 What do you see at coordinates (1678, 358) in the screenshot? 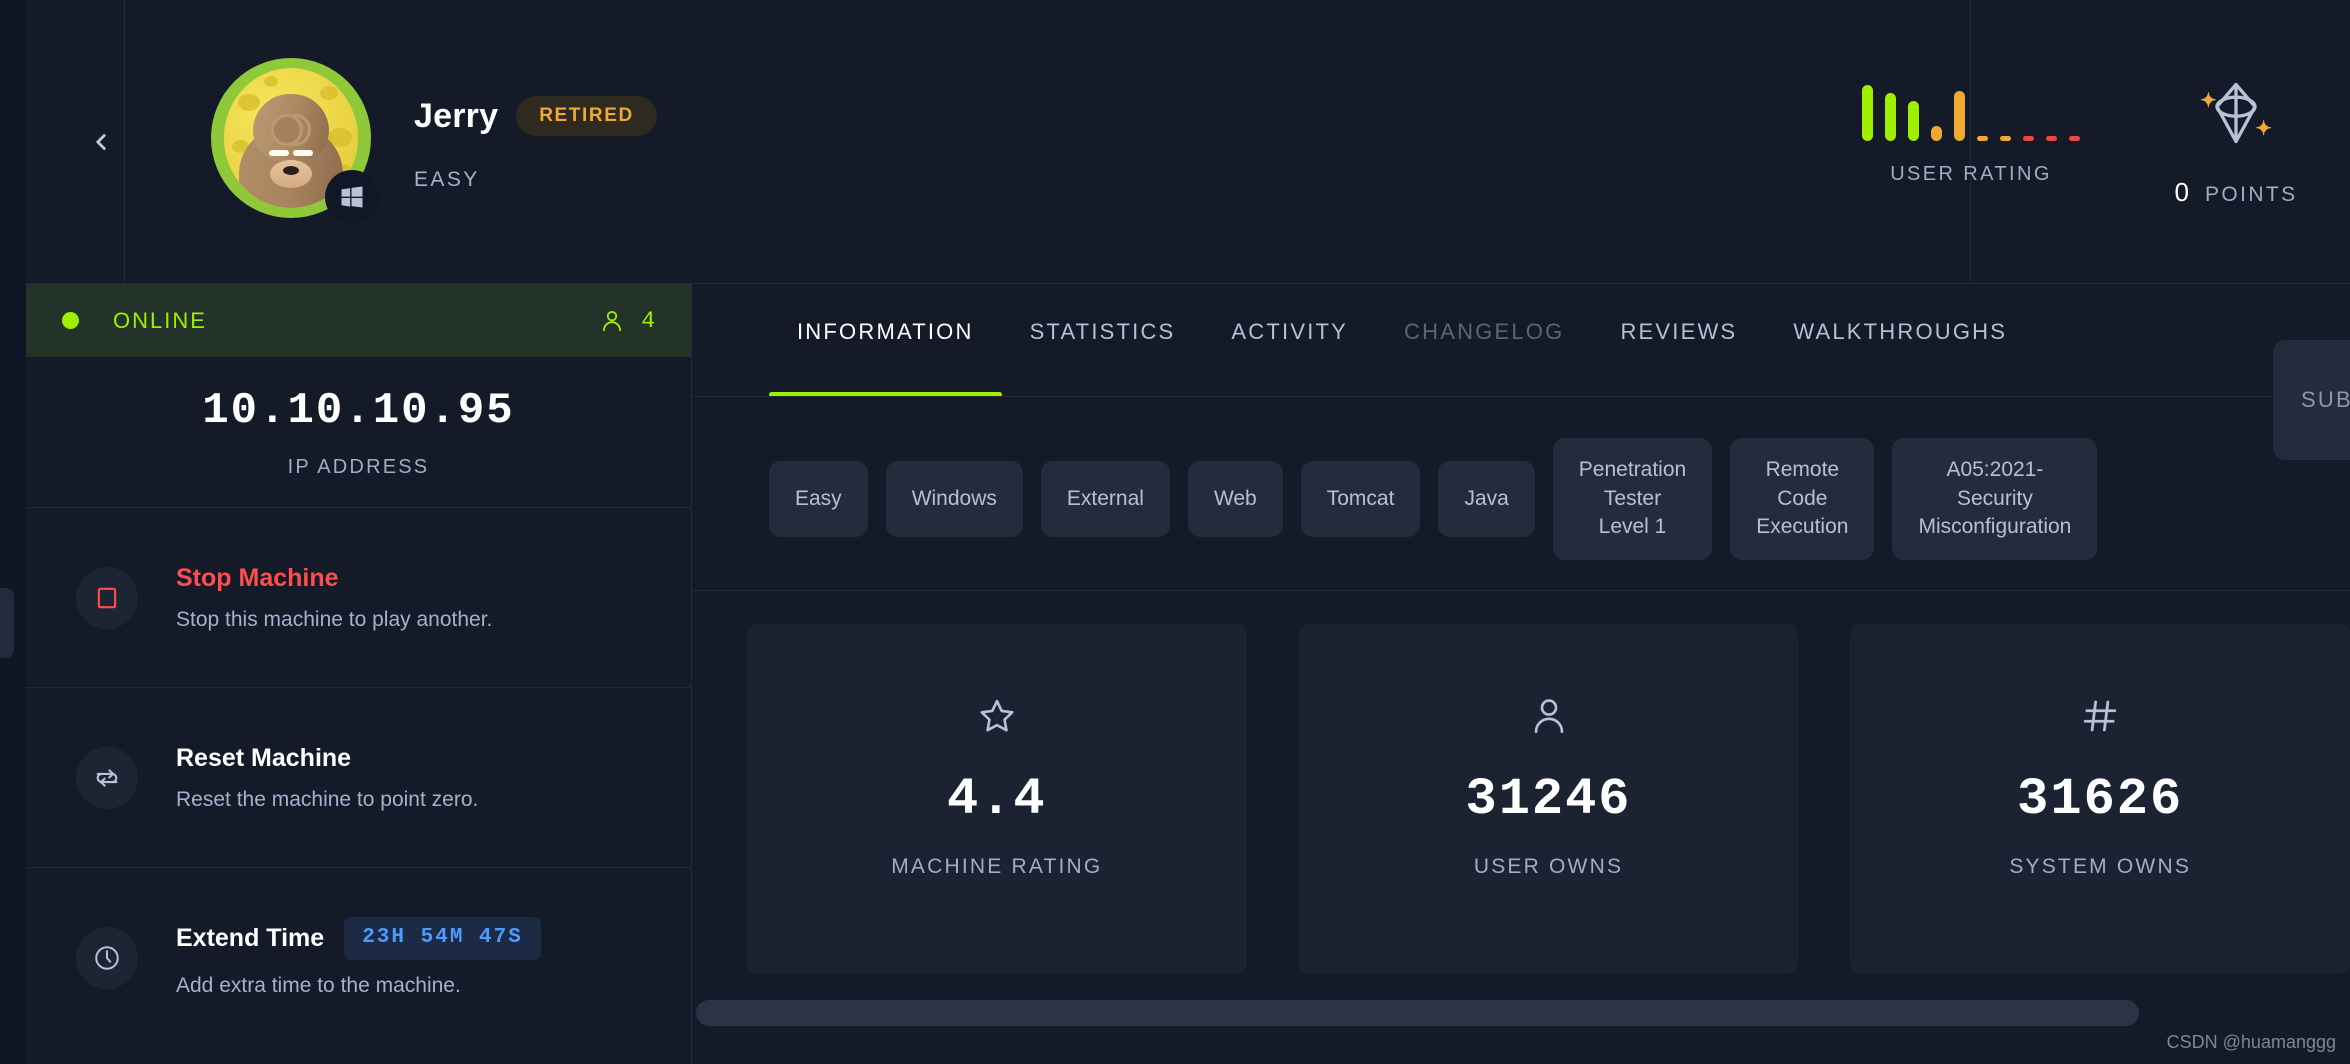
I see `tab-reviews: REVIEWS` at bounding box center [1678, 358].